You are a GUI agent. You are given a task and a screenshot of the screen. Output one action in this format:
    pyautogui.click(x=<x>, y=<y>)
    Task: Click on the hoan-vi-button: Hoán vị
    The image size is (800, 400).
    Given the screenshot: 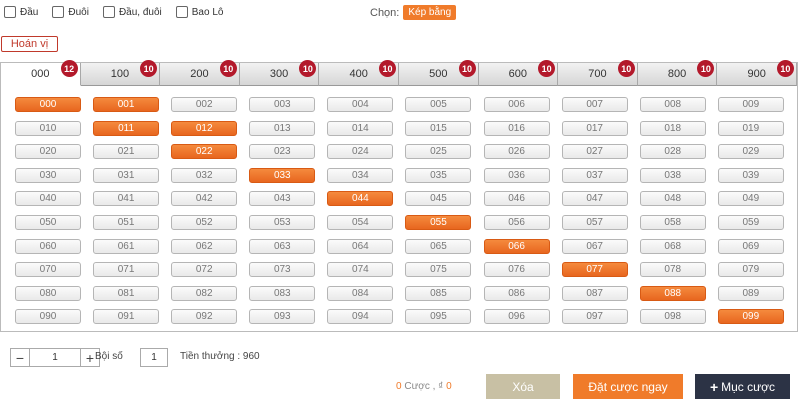 What is the action you would take?
    pyautogui.click(x=29, y=44)
    